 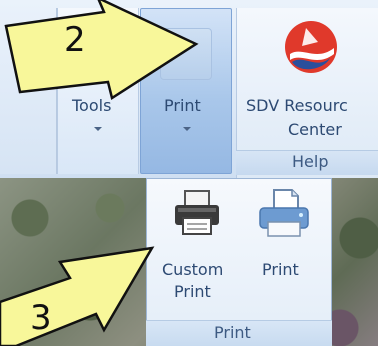 What do you see at coordinates (311, 47) in the screenshot?
I see `sdv-logo-icon` at bounding box center [311, 47].